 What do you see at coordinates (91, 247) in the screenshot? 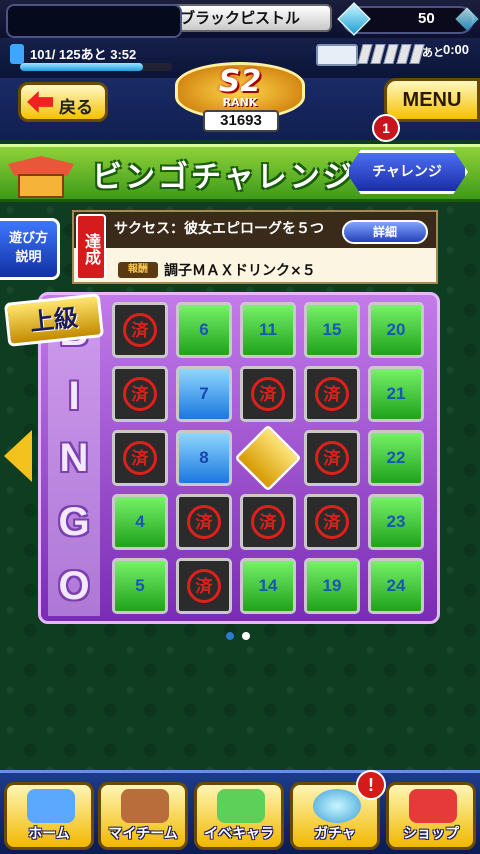
I see `achieved-badge: 達成` at bounding box center [91, 247].